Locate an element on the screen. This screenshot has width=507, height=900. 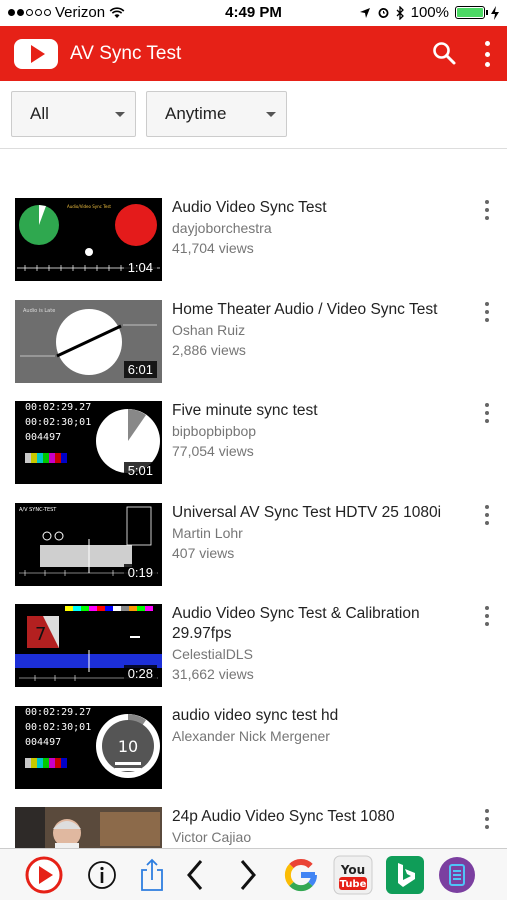
battery-percent: 100% is located at coordinates (429, 12).